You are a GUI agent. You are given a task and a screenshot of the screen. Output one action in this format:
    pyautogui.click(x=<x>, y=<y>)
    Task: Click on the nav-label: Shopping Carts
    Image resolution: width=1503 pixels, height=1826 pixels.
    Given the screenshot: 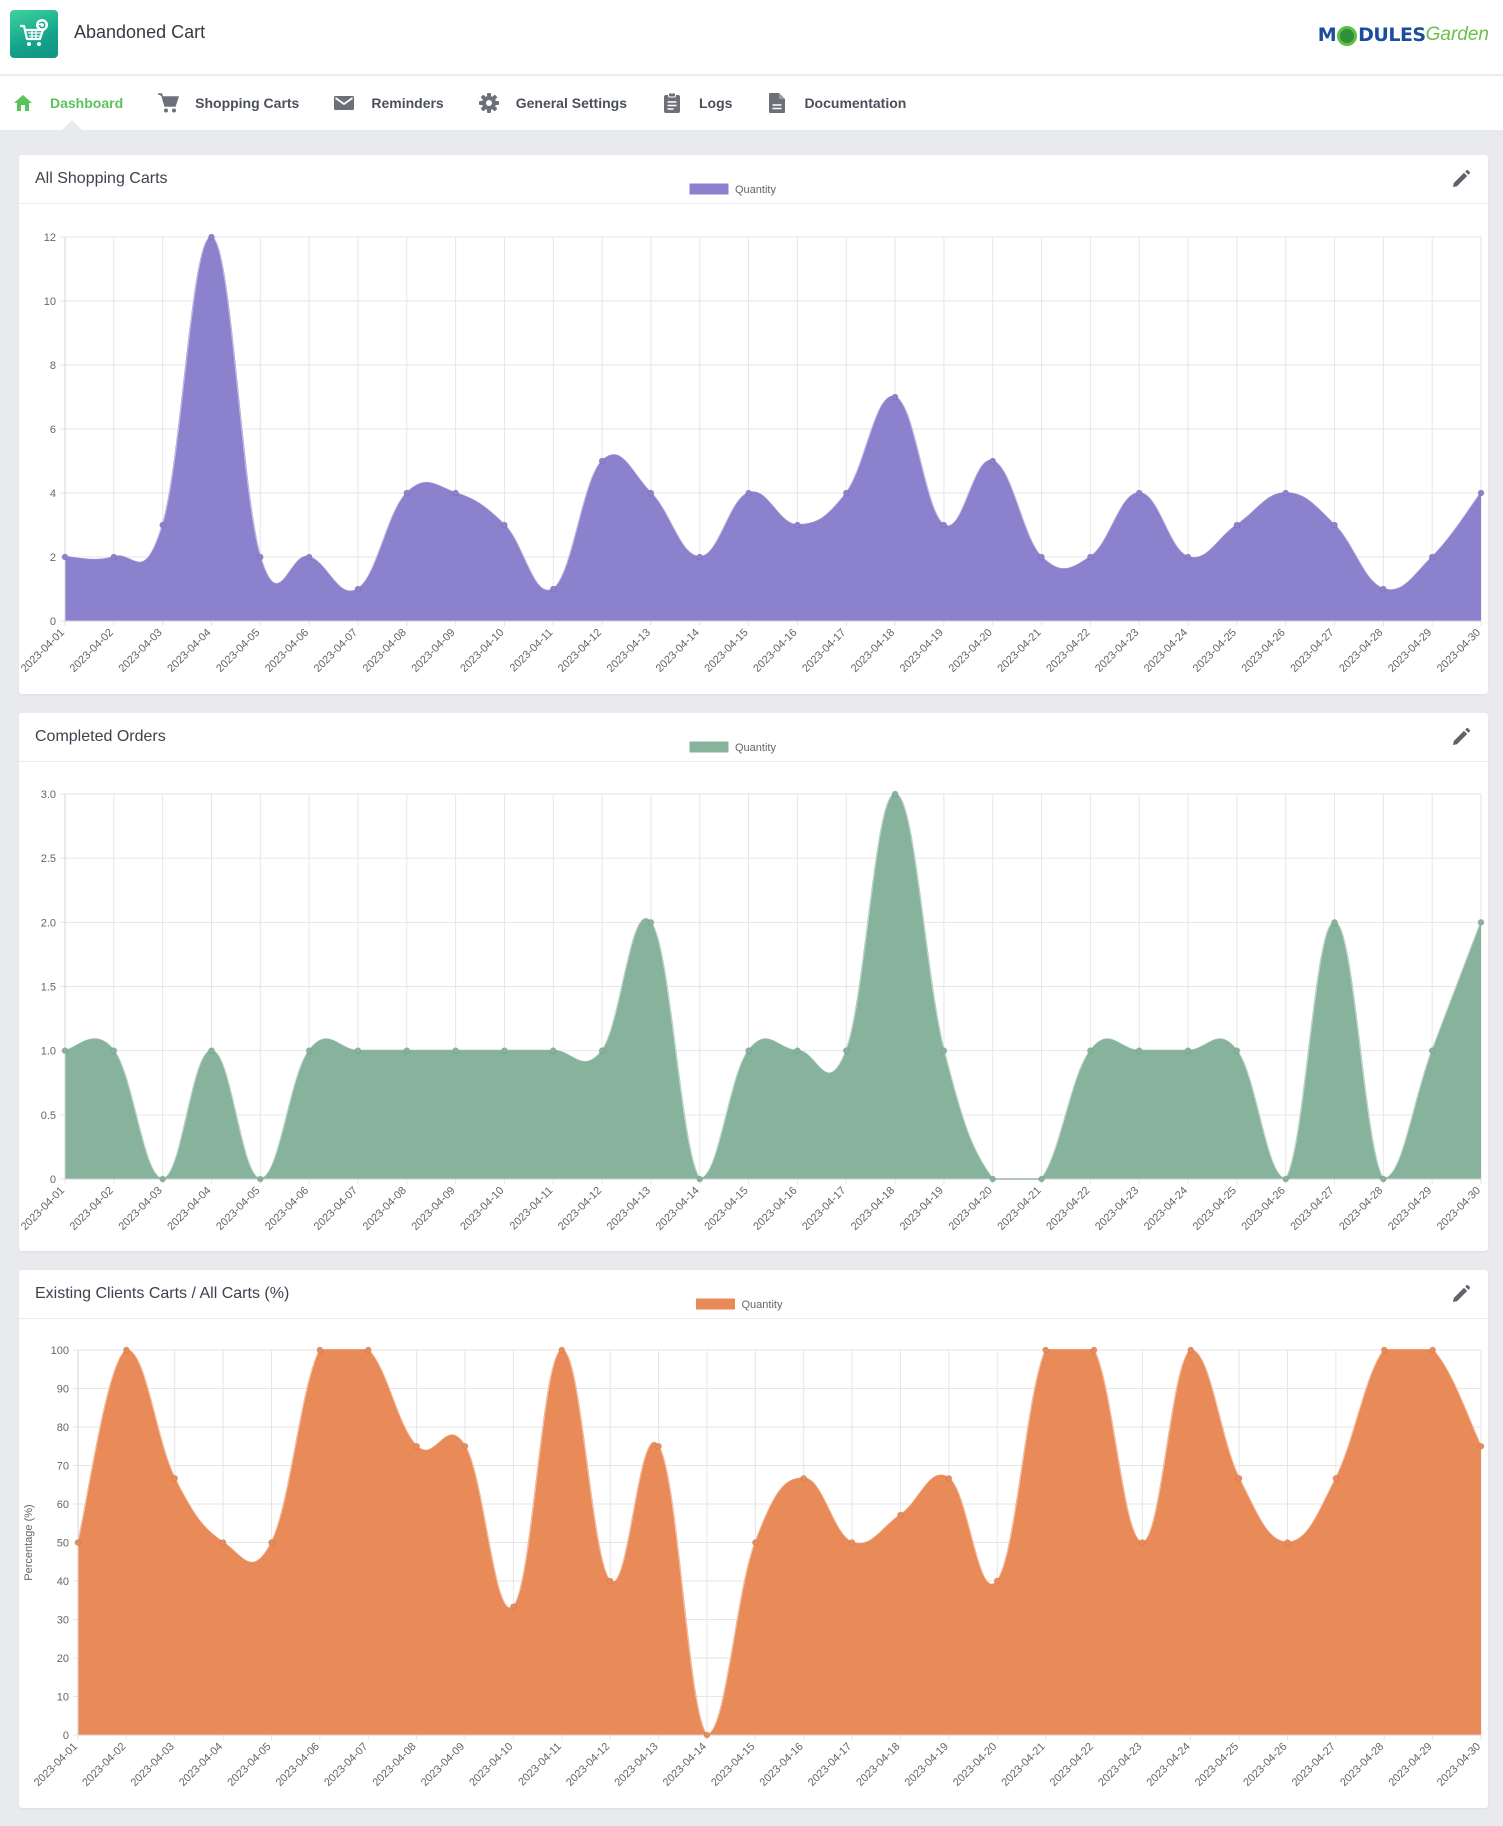 What is the action you would take?
    pyautogui.click(x=247, y=103)
    